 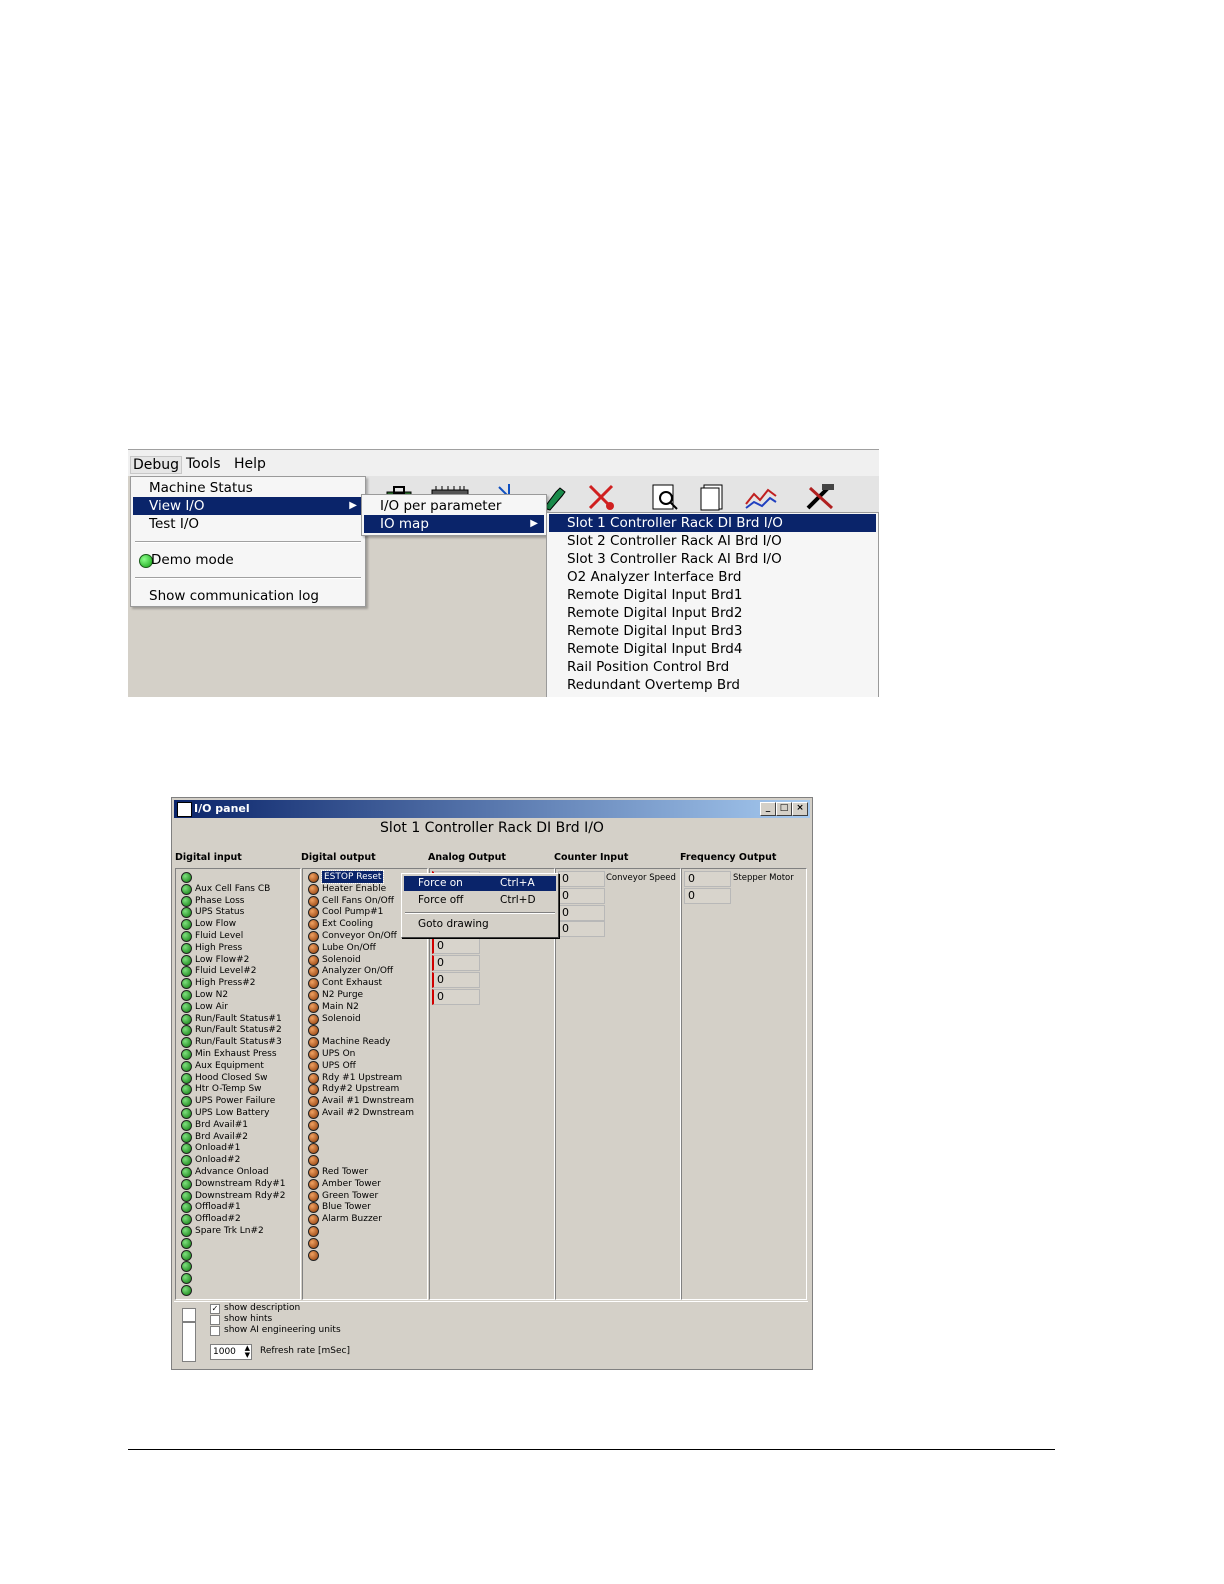 I want to click on menu-item-view-io: View I/O ▶, so click(x=248, y=506).